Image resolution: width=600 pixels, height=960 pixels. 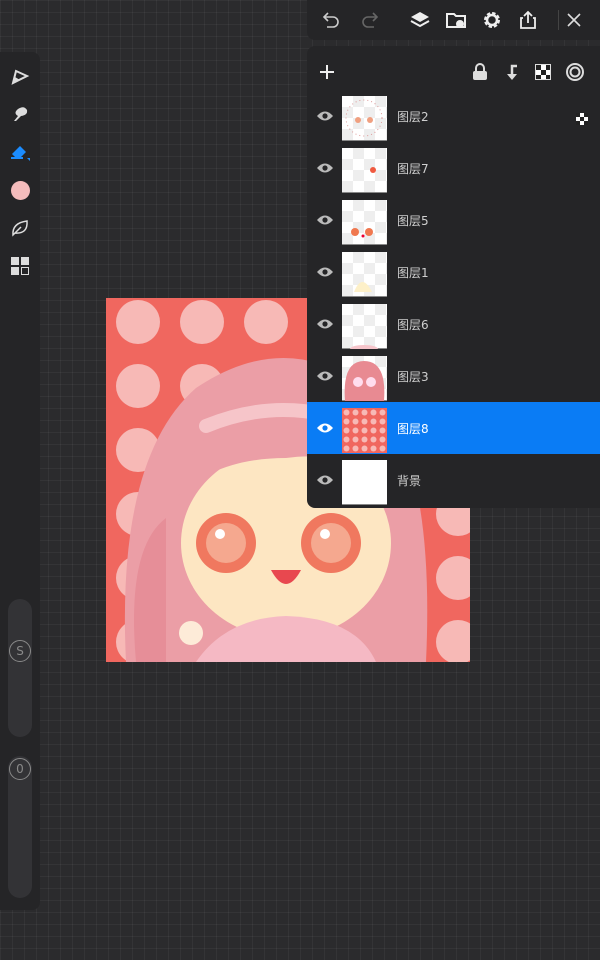 I want to click on alpha-lock-icon, so click(x=543, y=72).